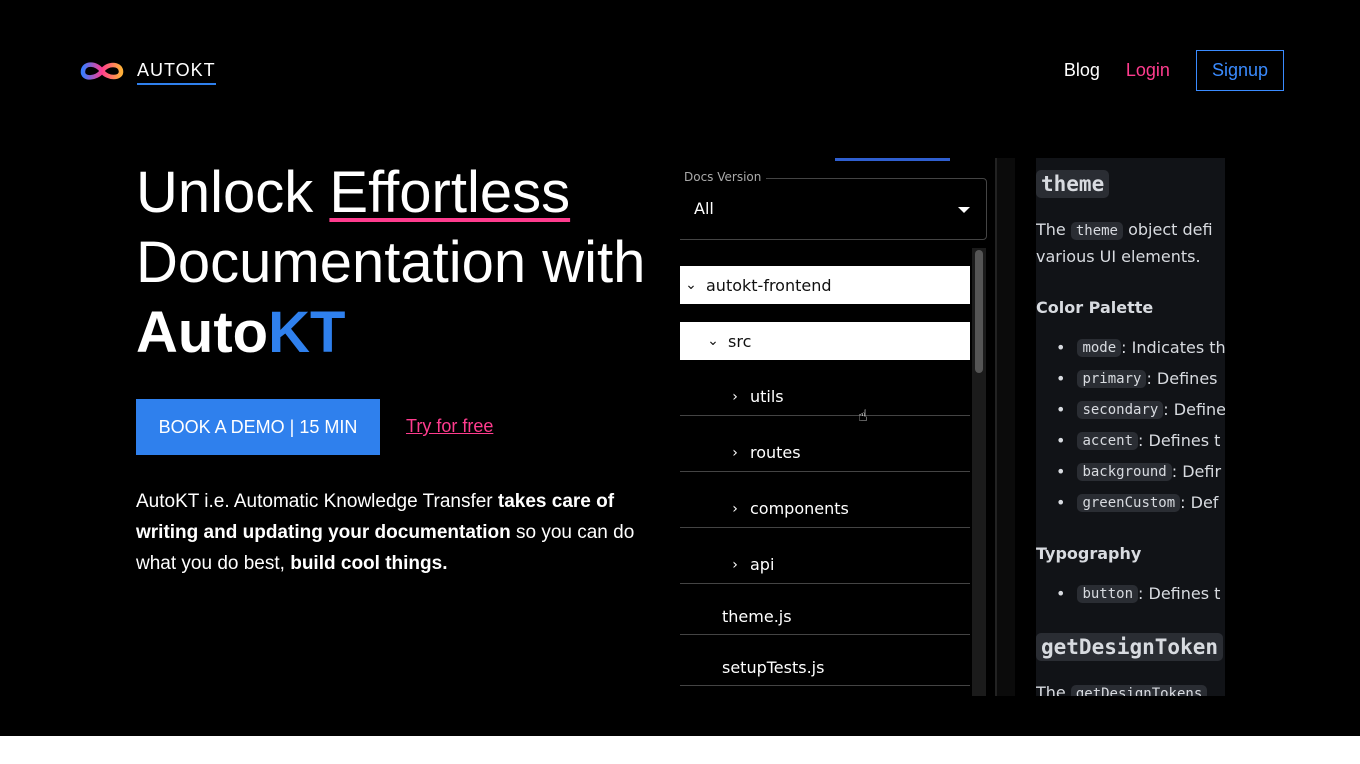  Describe the element at coordinates (740, 341) in the screenshot. I see `tree-item-label: src` at that location.